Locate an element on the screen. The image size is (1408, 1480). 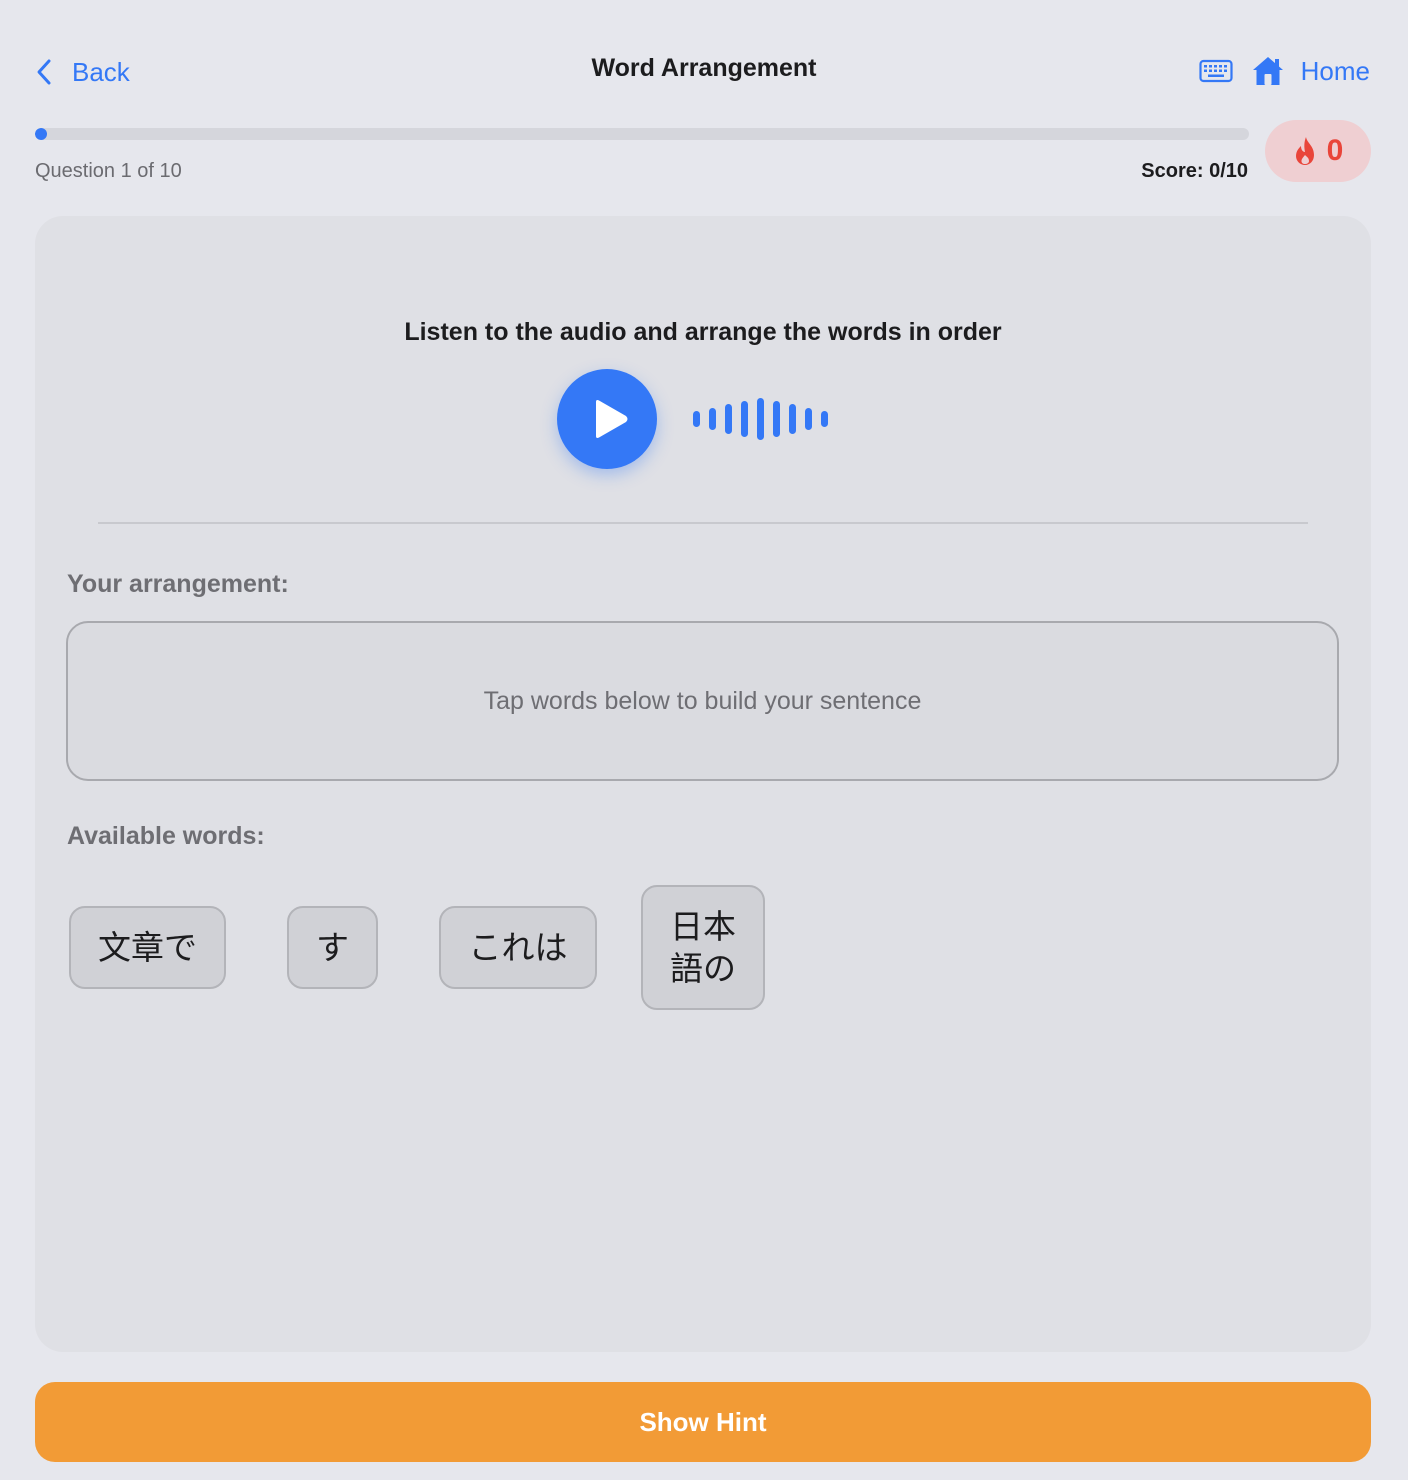
word-chip: これは is located at coordinates (518, 947).